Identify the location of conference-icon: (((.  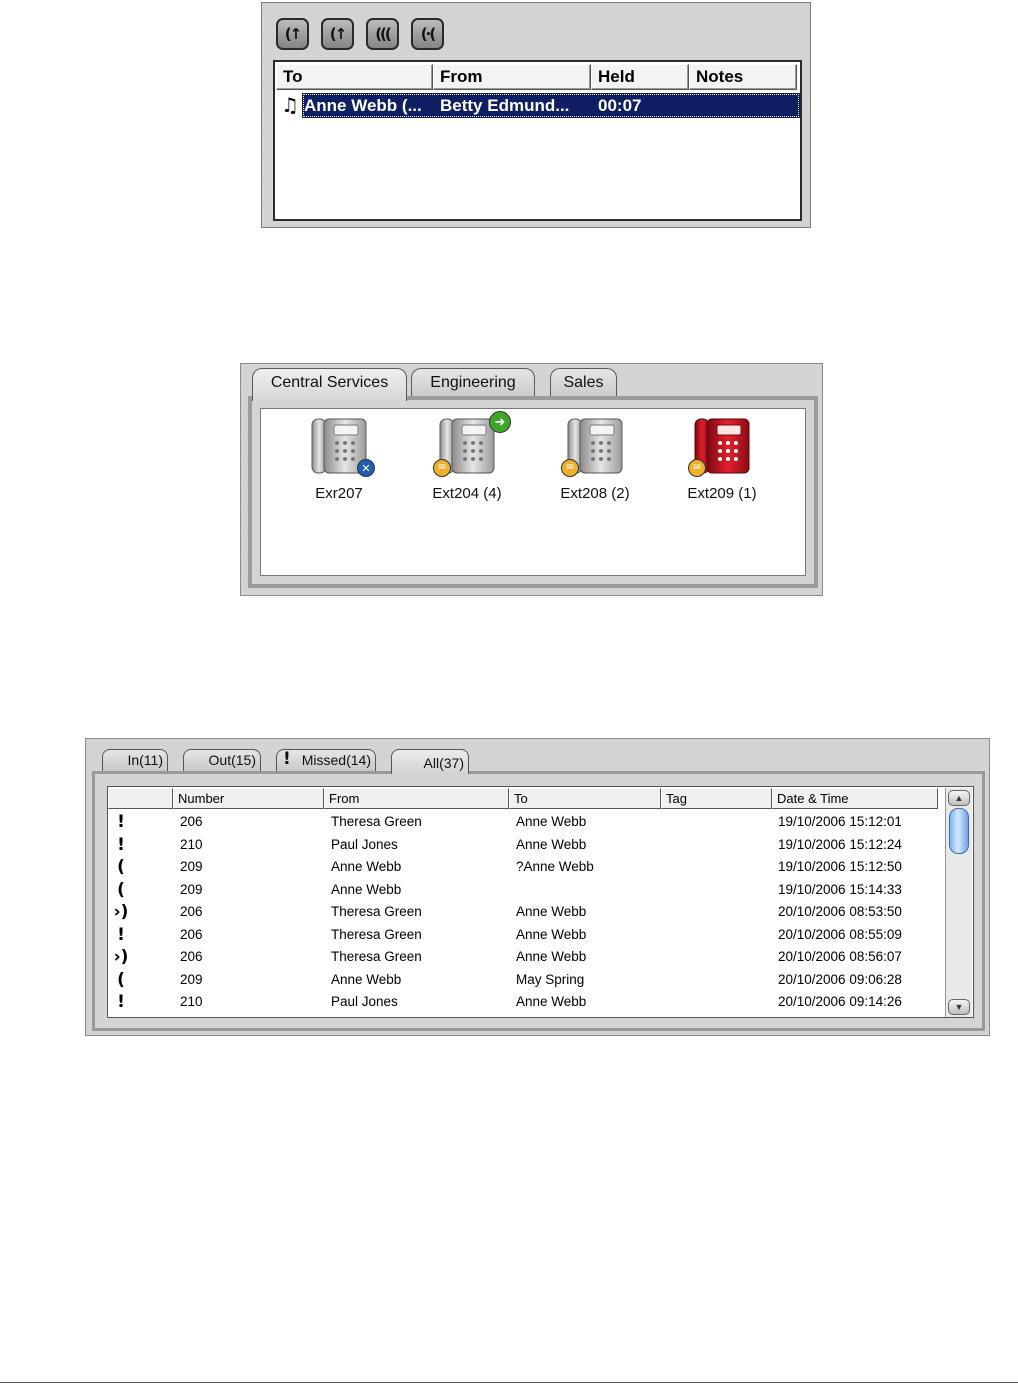
(383, 34).